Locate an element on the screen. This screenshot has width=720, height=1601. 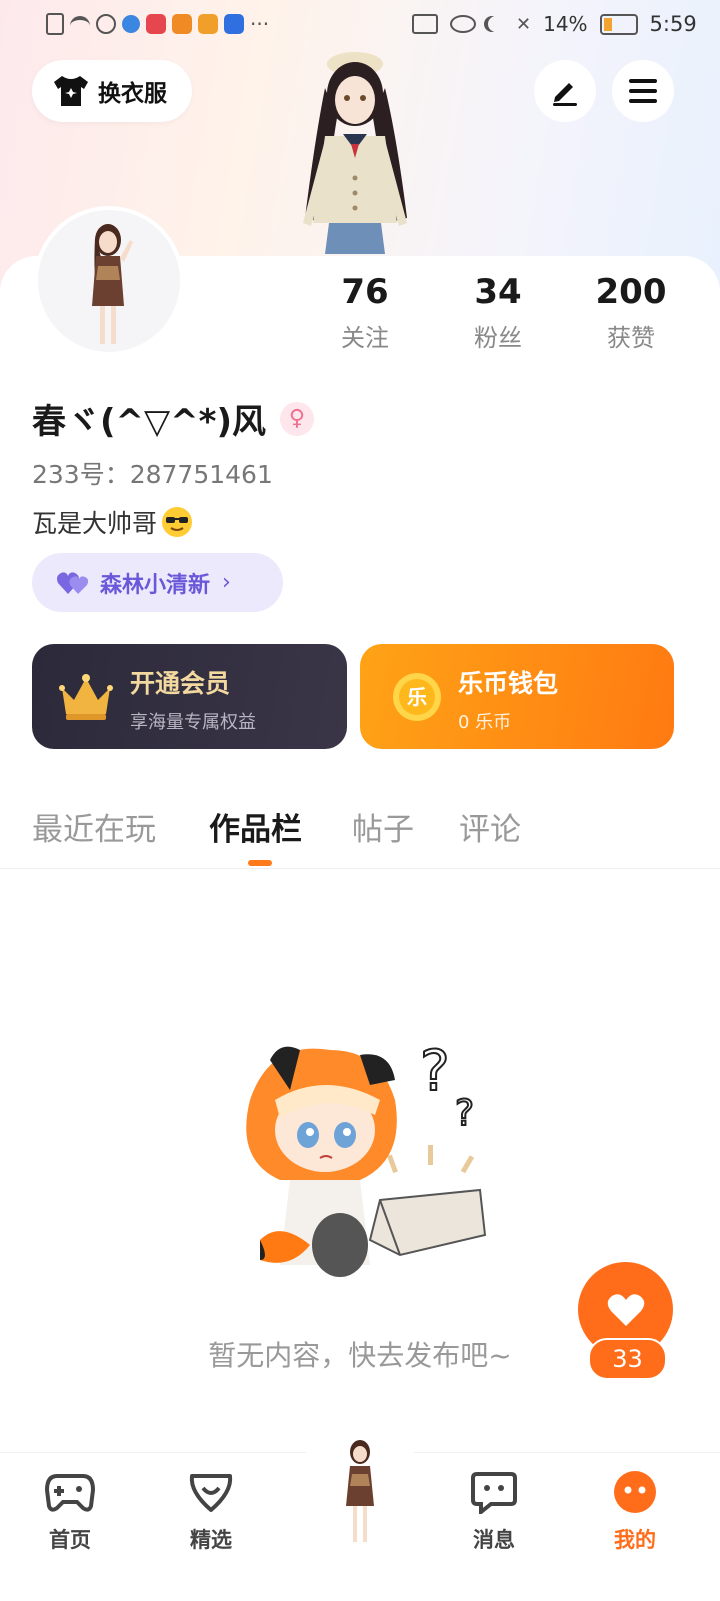
style-tag-label: 森林小清新 is located at coordinates (155, 585).